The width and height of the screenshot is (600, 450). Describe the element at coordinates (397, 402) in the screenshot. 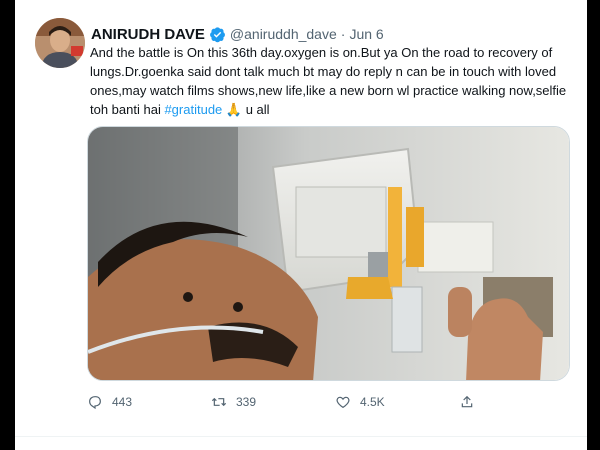

I see `like-button: 4.5K` at that location.